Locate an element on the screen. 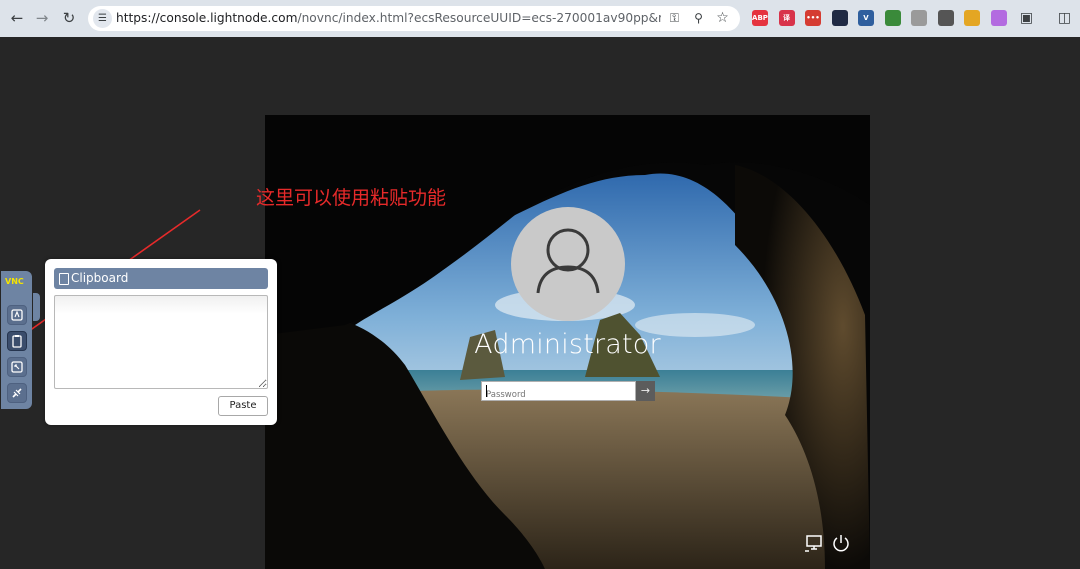  clipboard-panel: Clipboard Paste is located at coordinates (161, 342).